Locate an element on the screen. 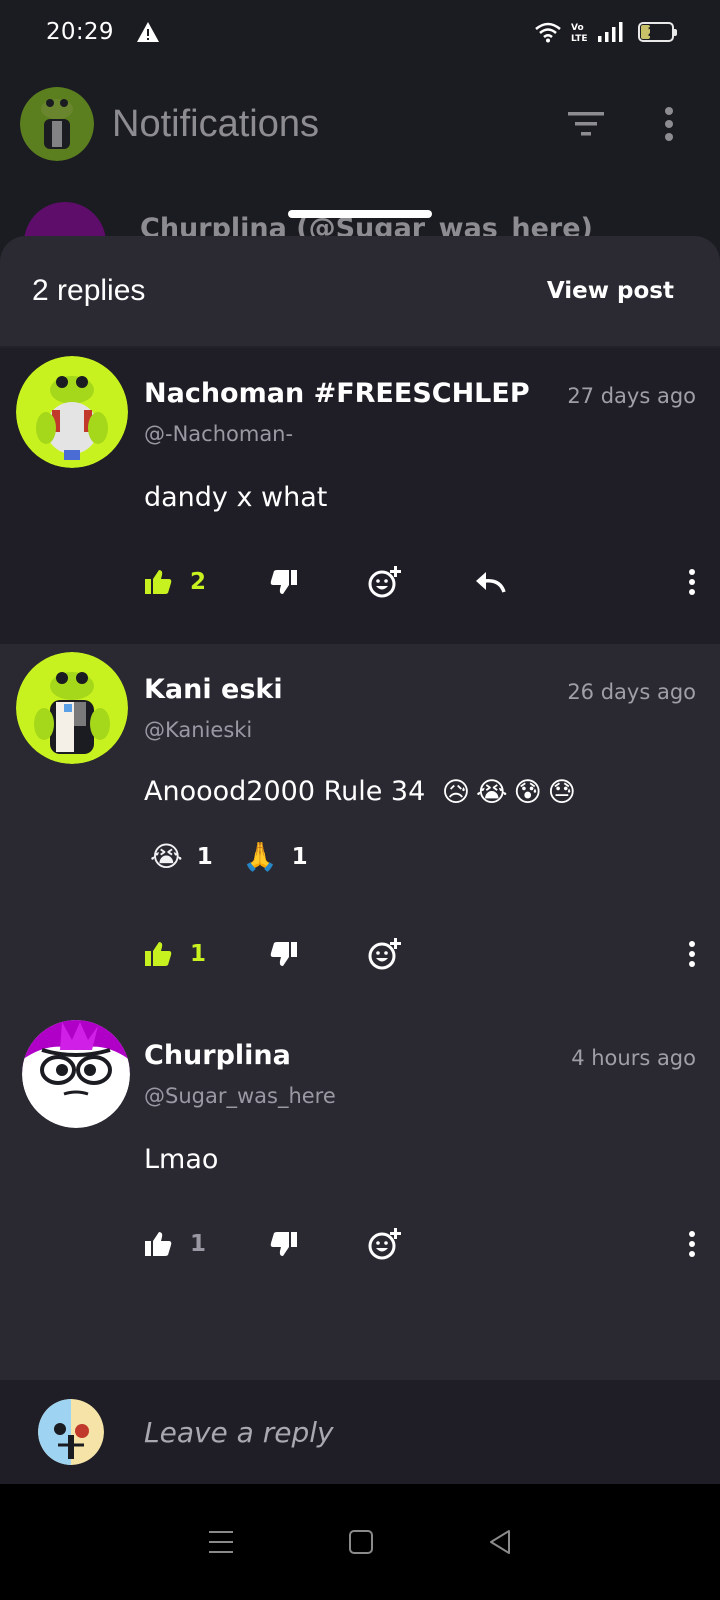 The image size is (720, 1600). comment-handle: @Sugar_was_here is located at coordinates (240, 1096).